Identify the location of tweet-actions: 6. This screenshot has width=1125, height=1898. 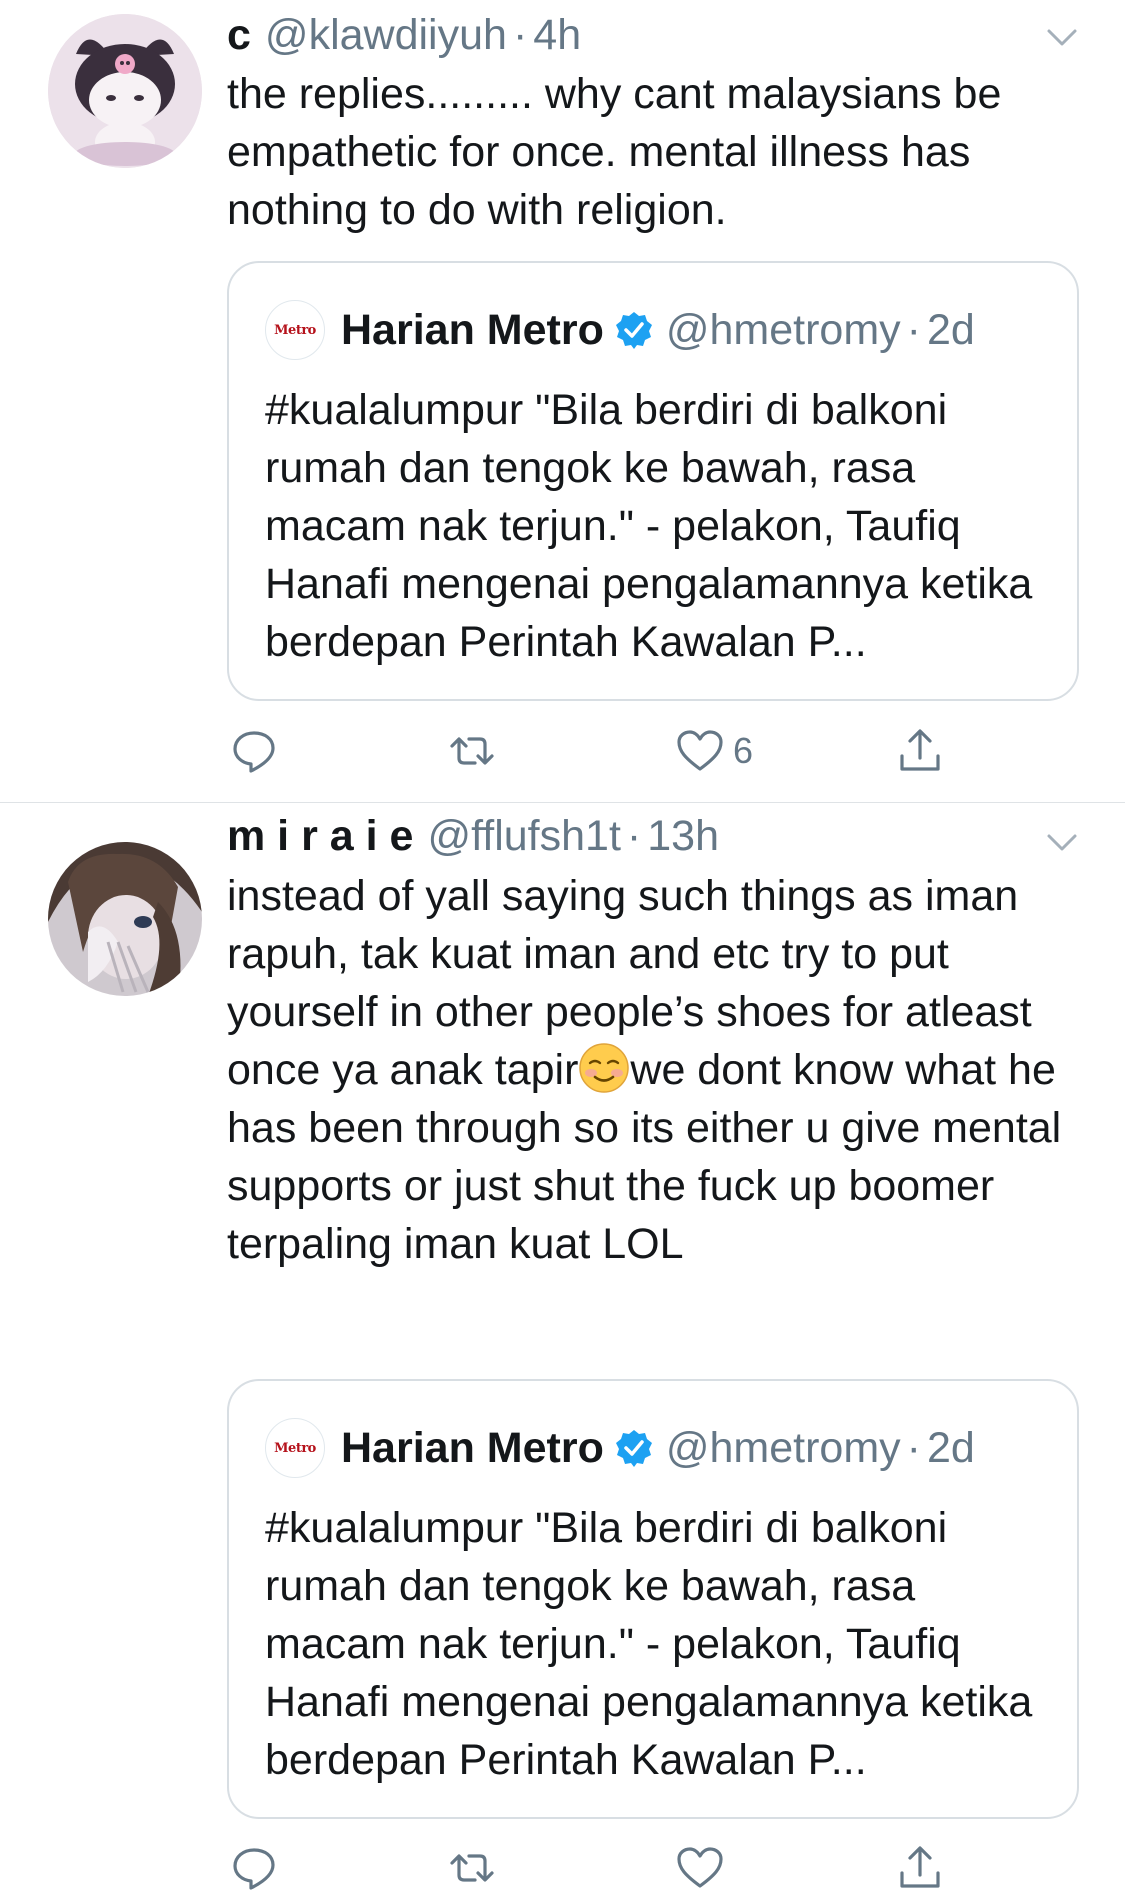
(652, 751).